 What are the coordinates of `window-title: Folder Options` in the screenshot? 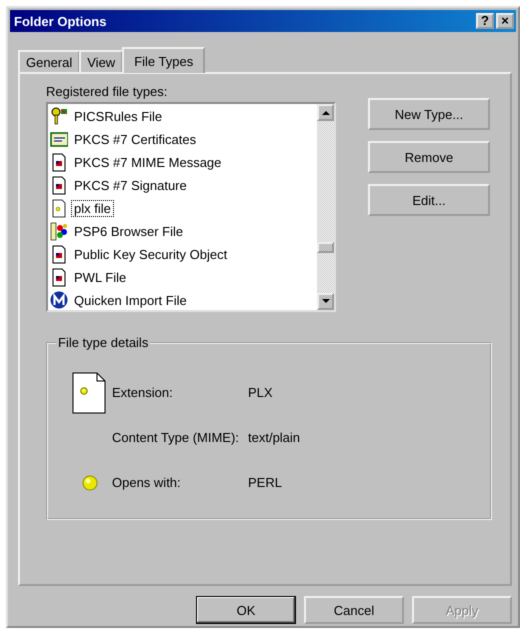 It's located at (60, 21).